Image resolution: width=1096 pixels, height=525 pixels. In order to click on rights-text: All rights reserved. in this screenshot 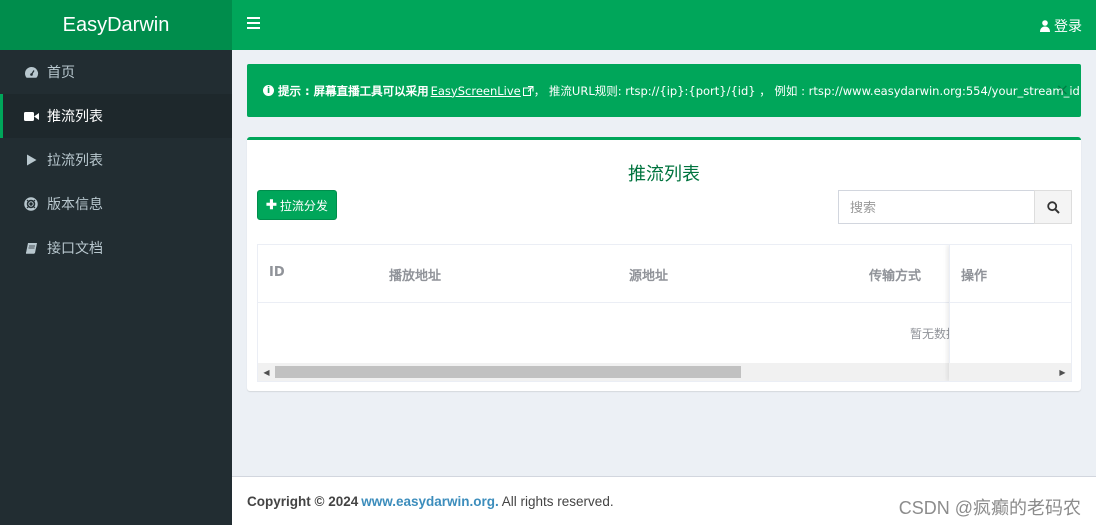, I will do `click(557, 501)`.